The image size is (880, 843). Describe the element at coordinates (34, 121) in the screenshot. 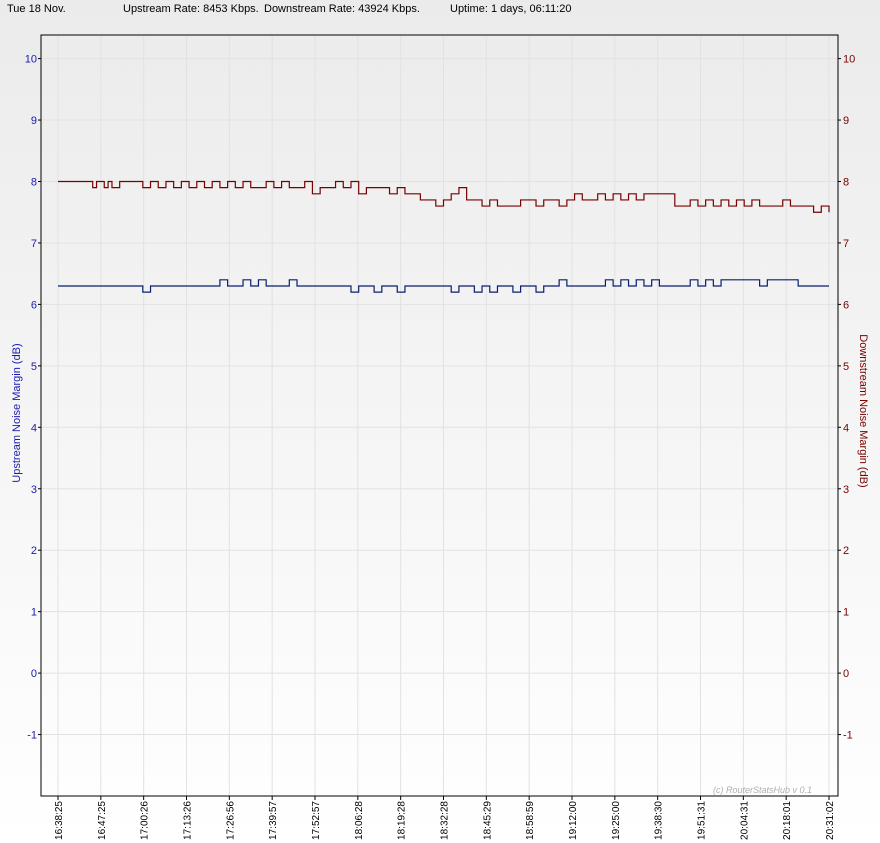

I see `left-tick-label: 9` at that location.